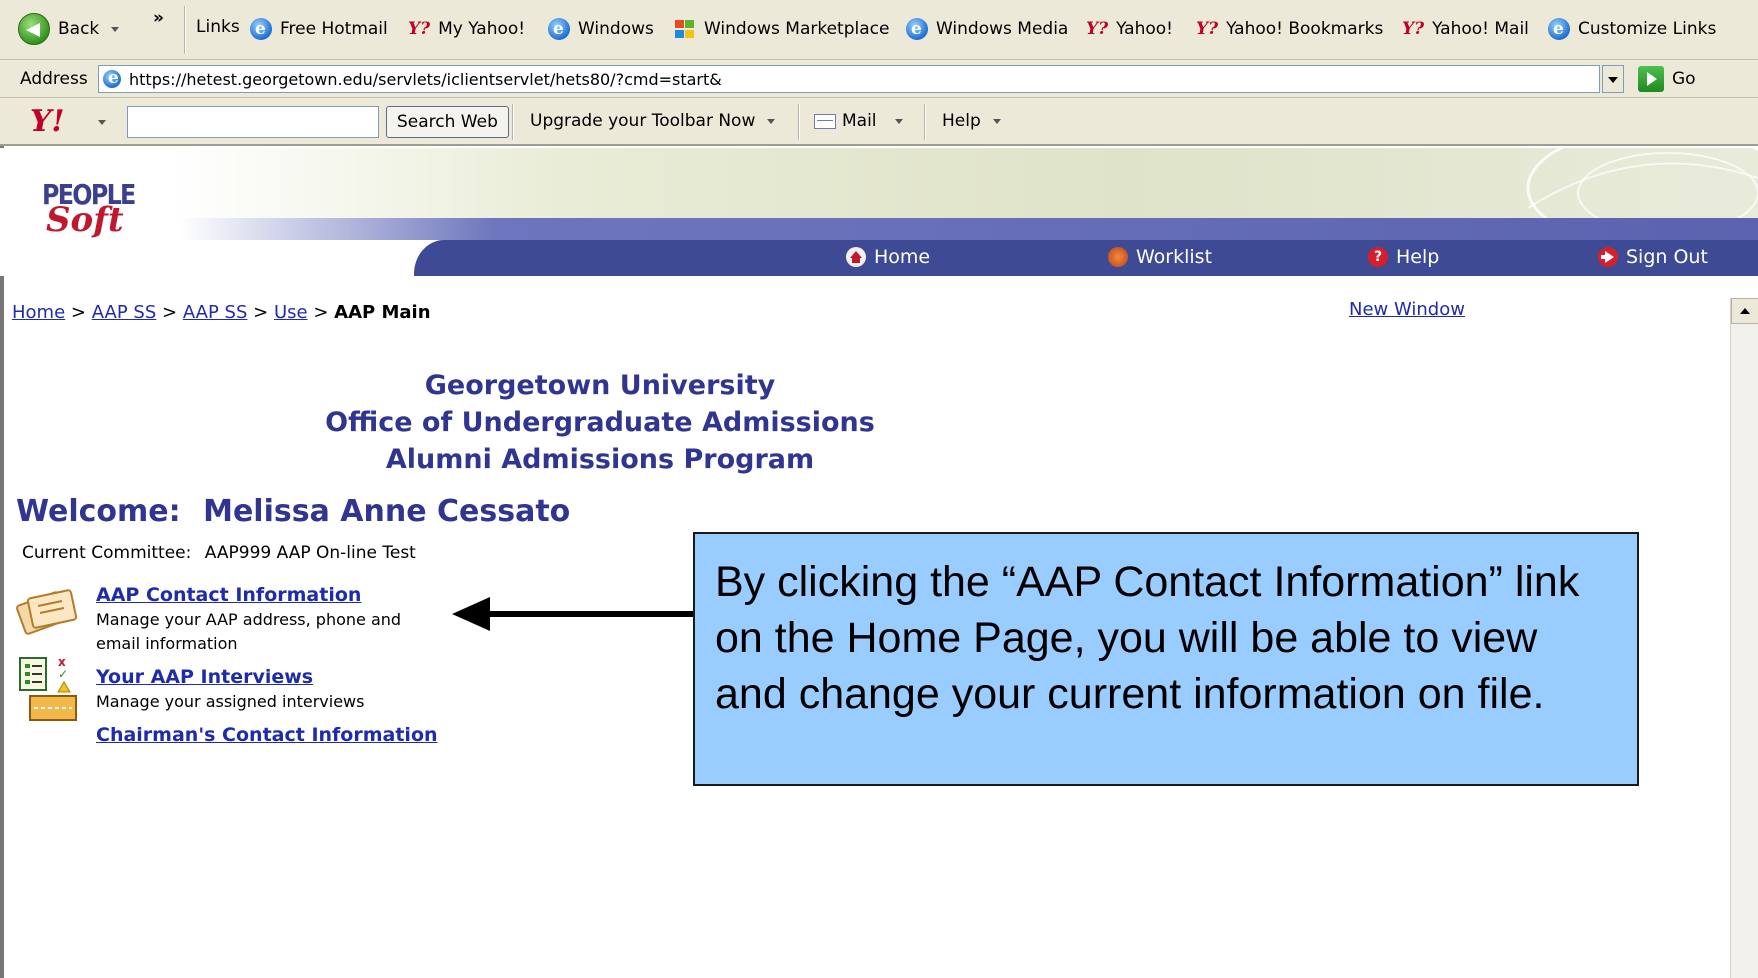  What do you see at coordinates (616, 29) in the screenshot?
I see `link-label: Windows` at bounding box center [616, 29].